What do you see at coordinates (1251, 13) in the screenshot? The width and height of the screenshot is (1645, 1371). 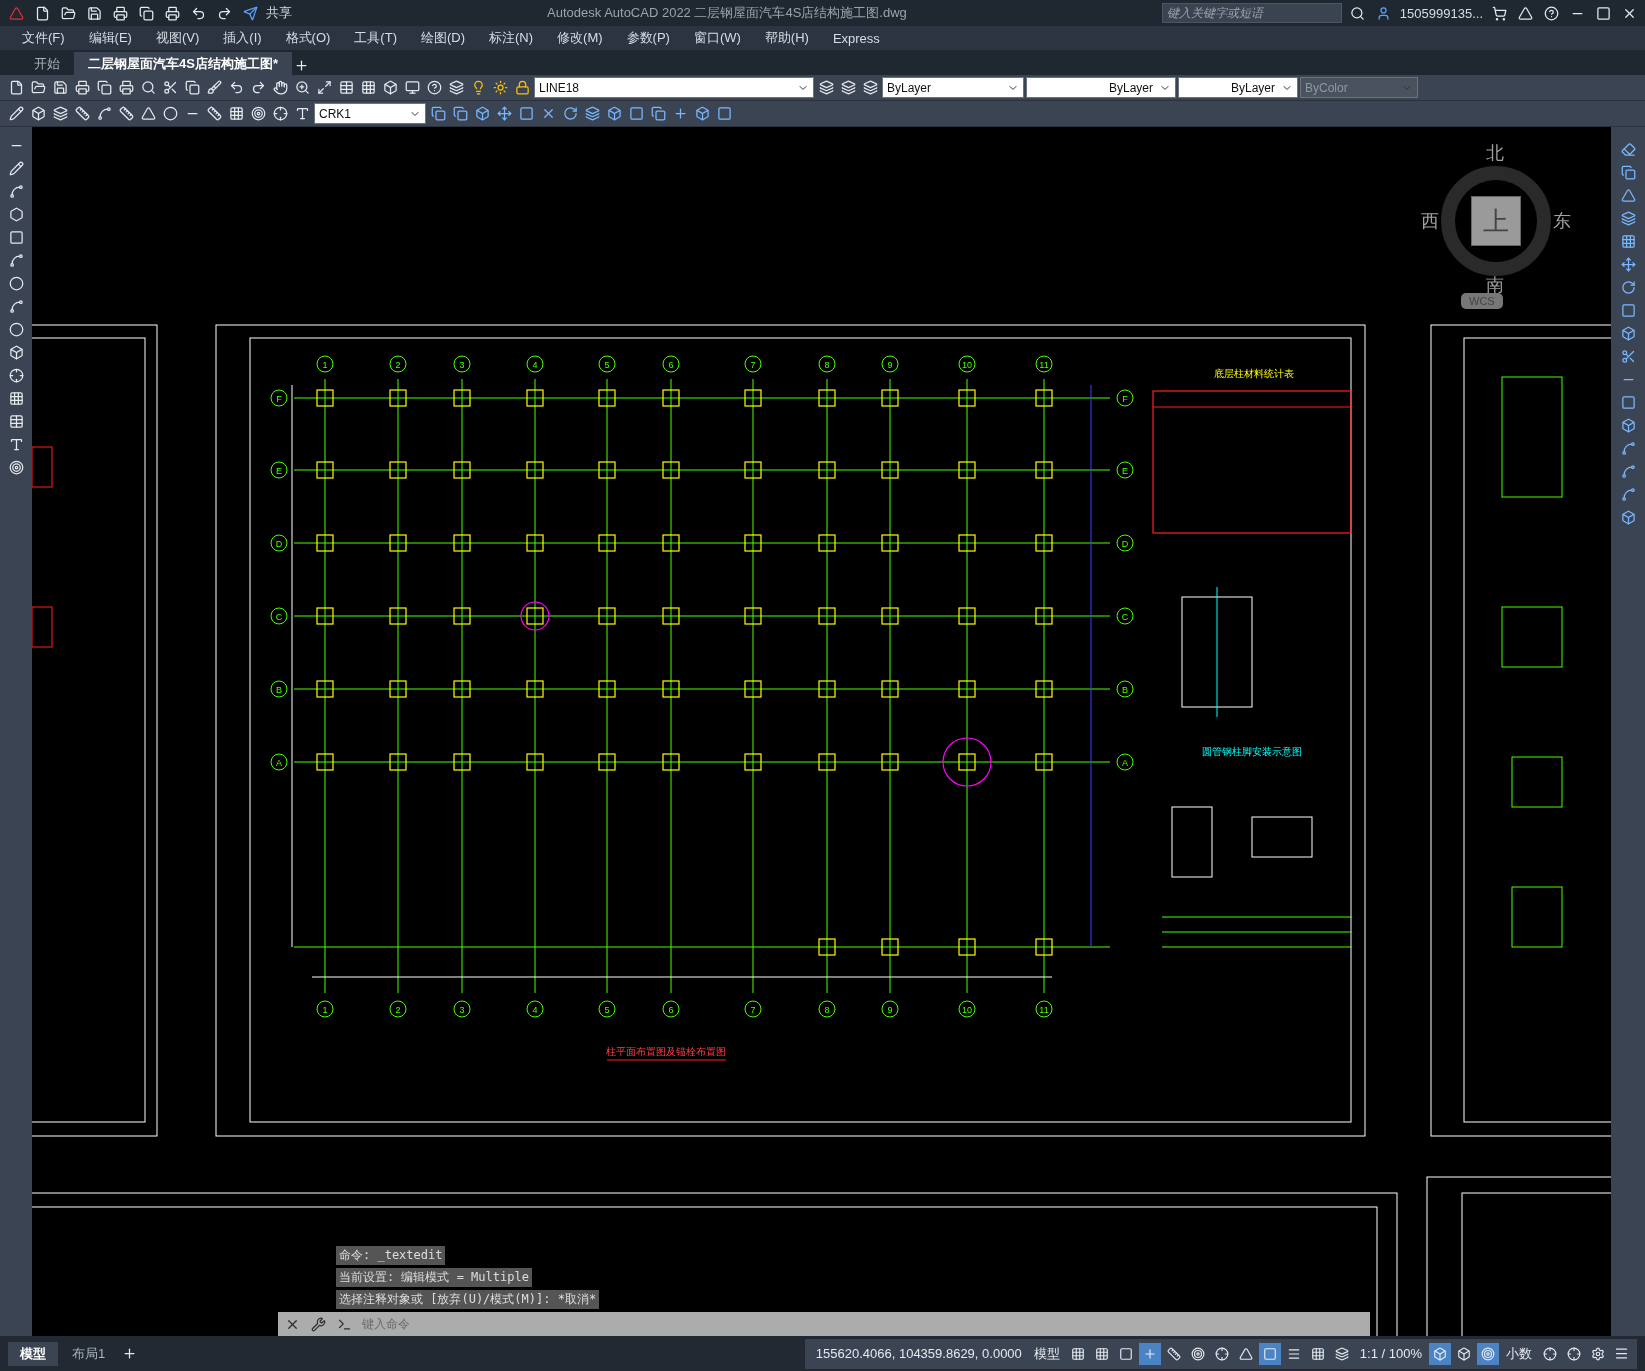 I see `search-field: 键入关键字或短语` at bounding box center [1251, 13].